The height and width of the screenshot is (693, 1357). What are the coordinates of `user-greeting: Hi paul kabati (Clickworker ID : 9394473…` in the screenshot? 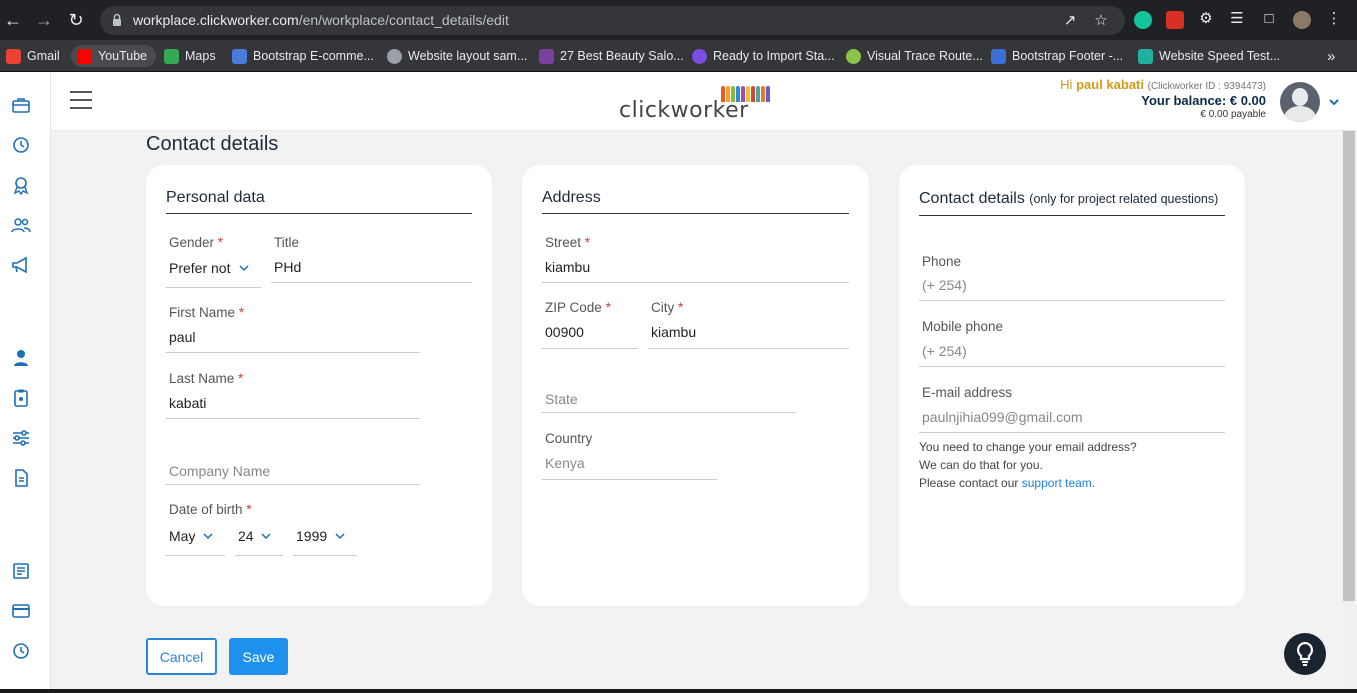 It's located at (1163, 98).